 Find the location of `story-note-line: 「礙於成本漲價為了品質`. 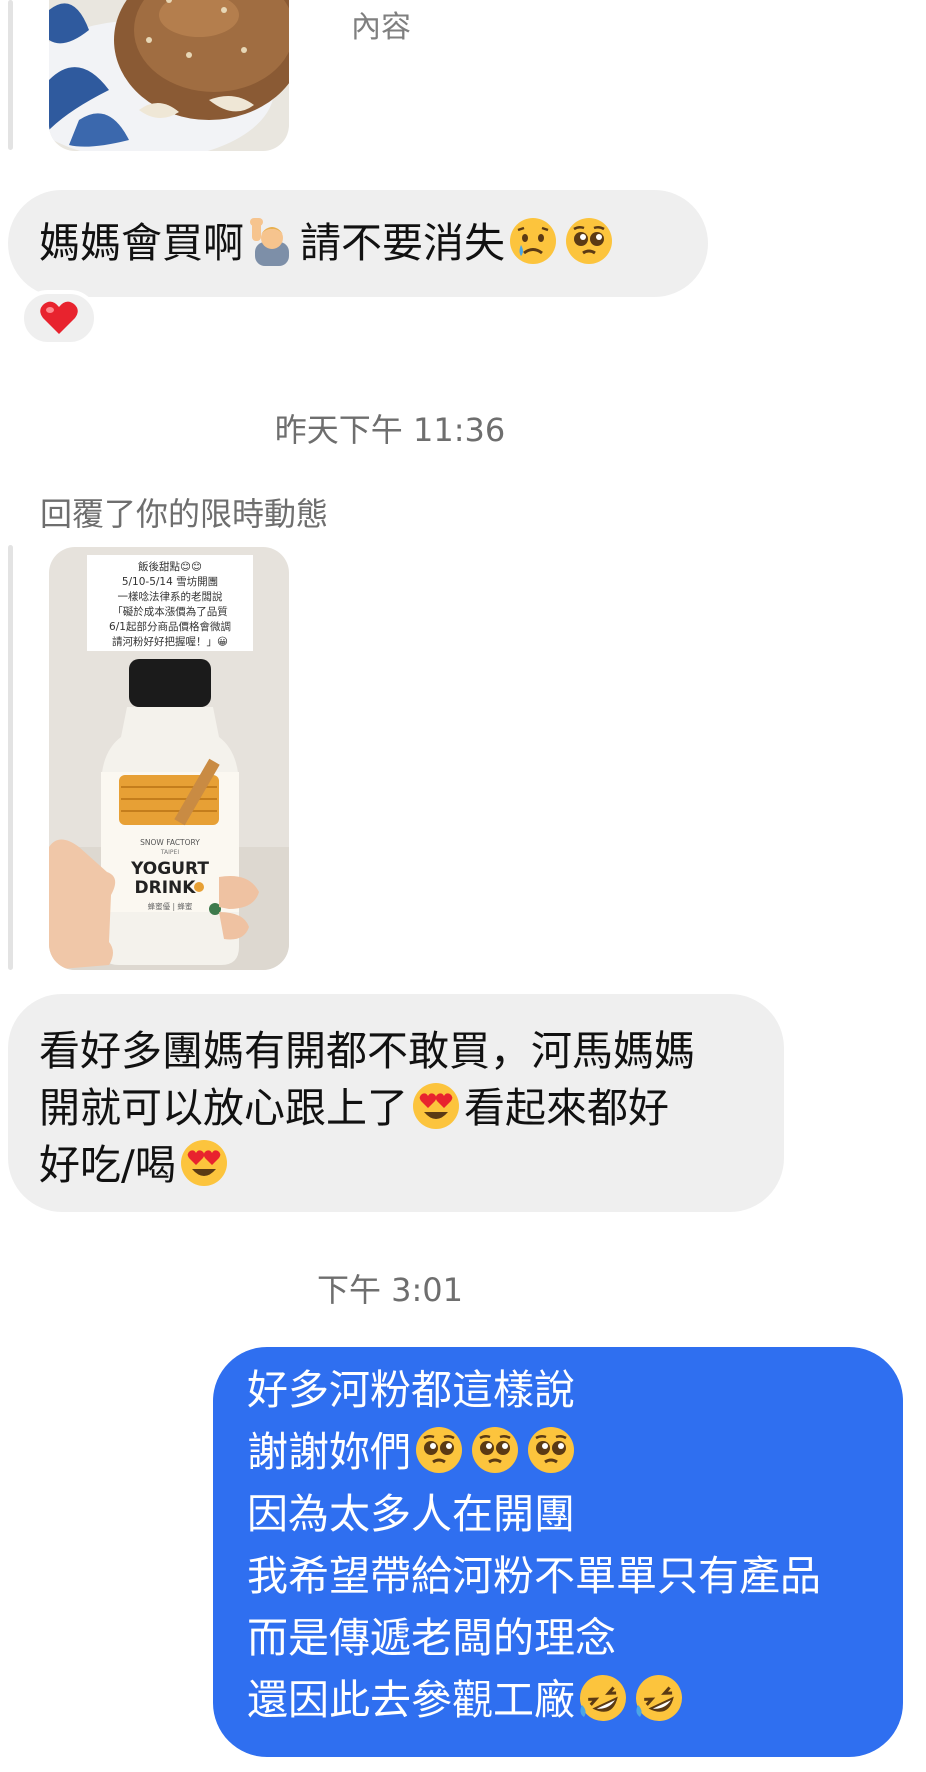

story-note-line: 「礙於成本漲價為了品質 is located at coordinates (170, 611).